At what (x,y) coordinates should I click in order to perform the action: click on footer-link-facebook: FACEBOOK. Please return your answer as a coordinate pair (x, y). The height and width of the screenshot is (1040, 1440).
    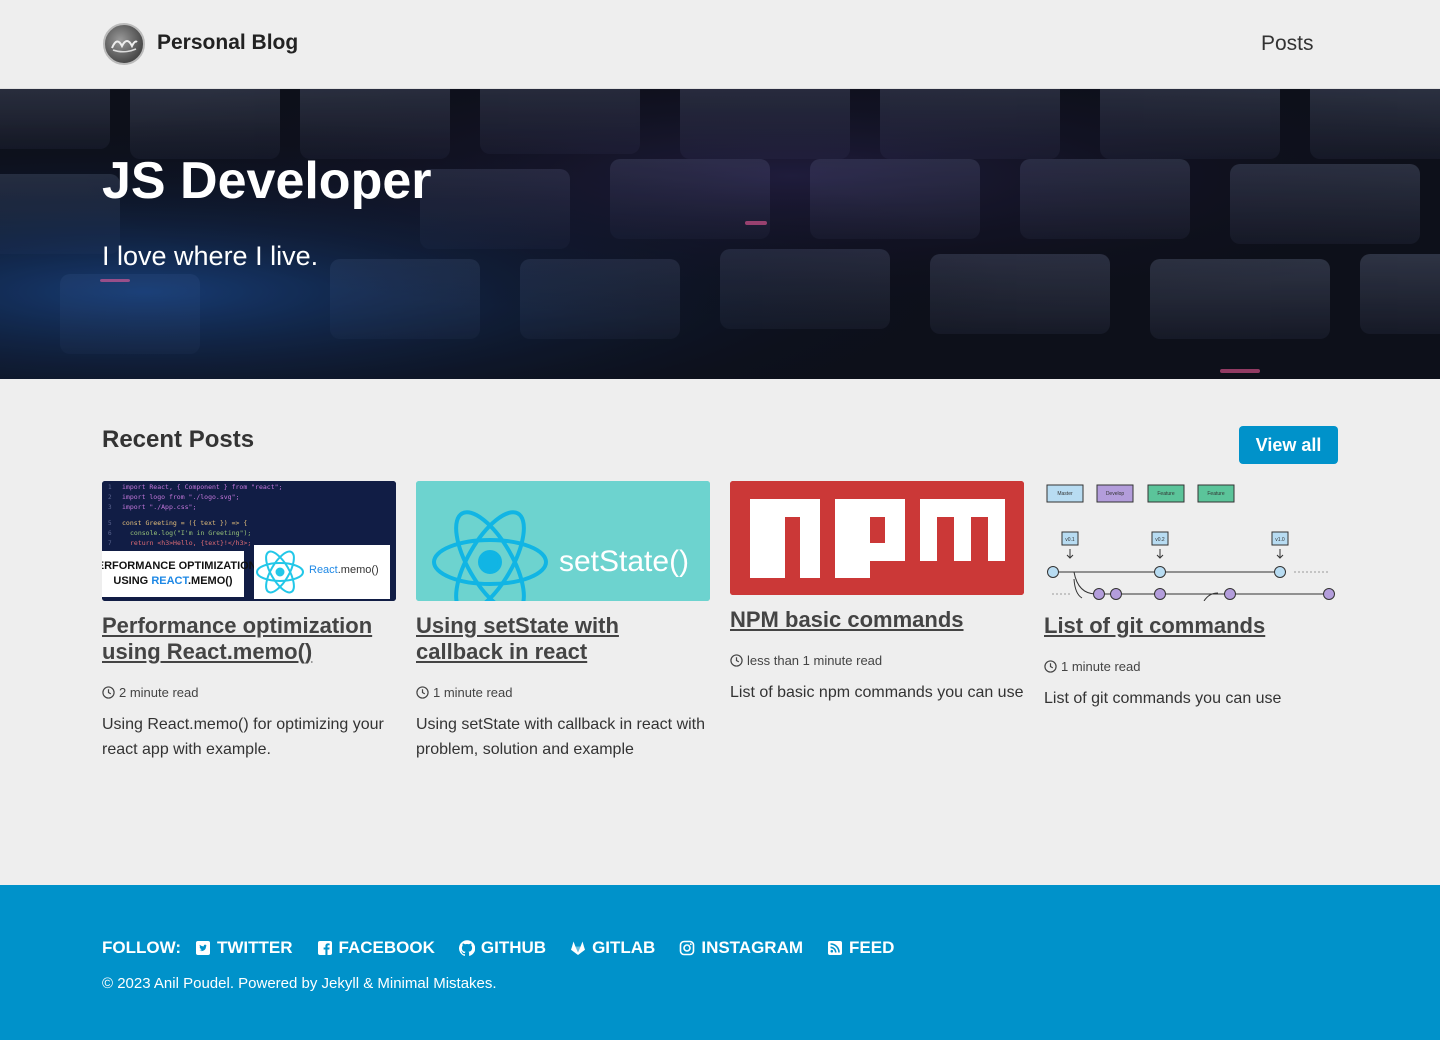
    Looking at the image, I should click on (376, 948).